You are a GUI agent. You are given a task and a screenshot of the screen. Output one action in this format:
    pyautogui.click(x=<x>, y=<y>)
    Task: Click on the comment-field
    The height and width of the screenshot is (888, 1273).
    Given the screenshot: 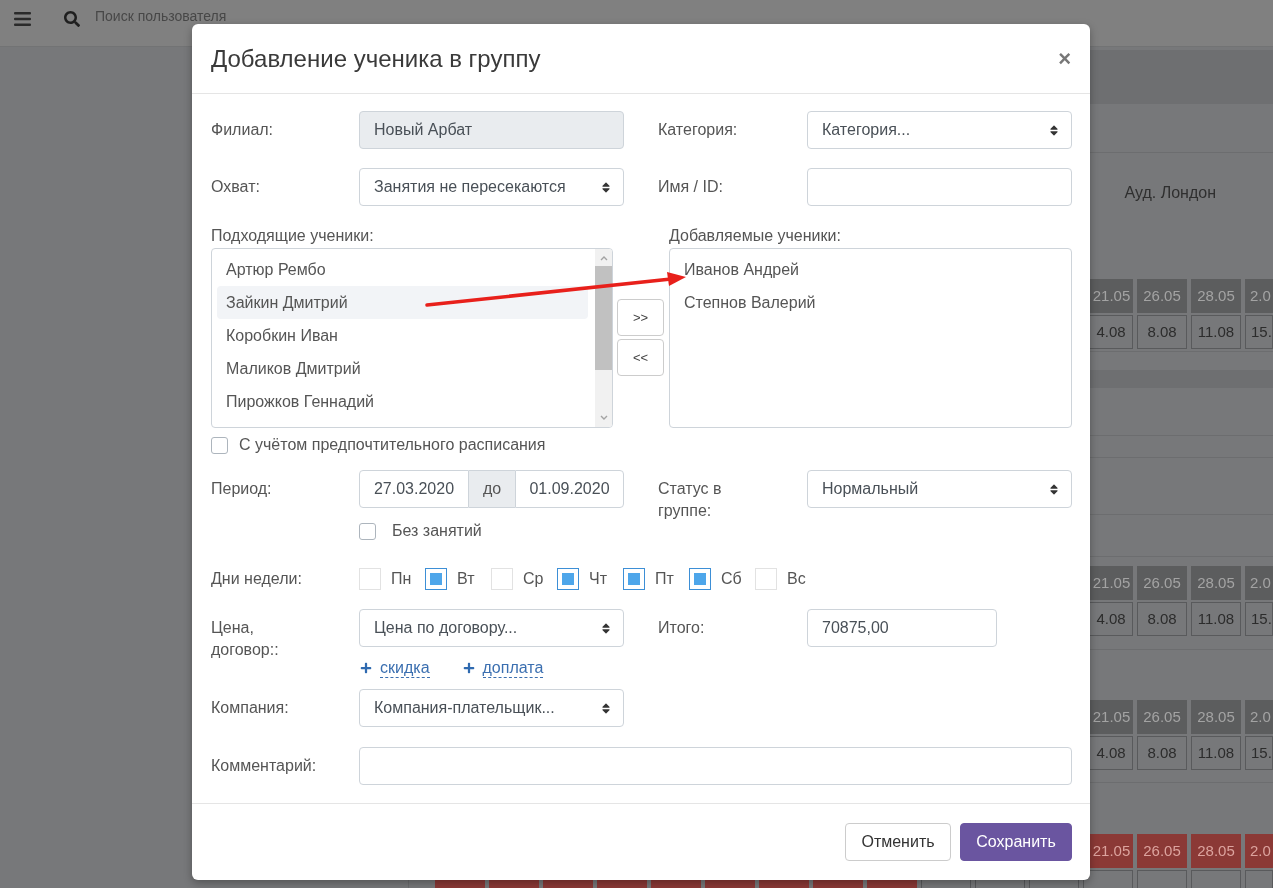 What is the action you would take?
    pyautogui.click(x=715, y=766)
    